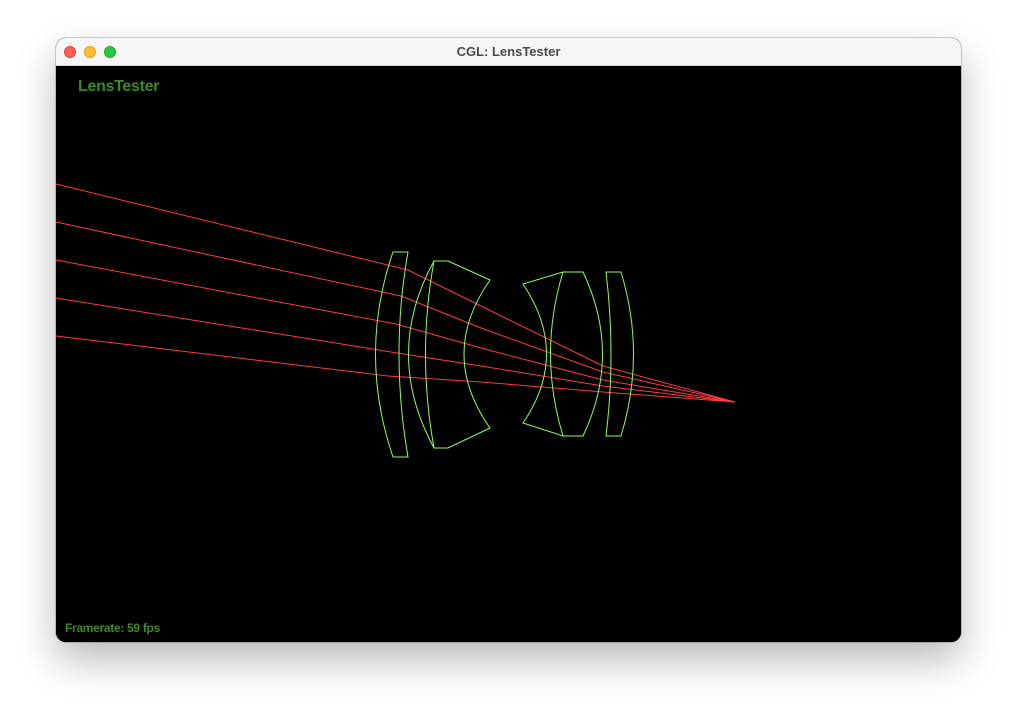 Image resolution: width=1017 pixels, height=717 pixels. Describe the element at coordinates (119, 86) in the screenshot. I see `app-label: LensTester` at that location.